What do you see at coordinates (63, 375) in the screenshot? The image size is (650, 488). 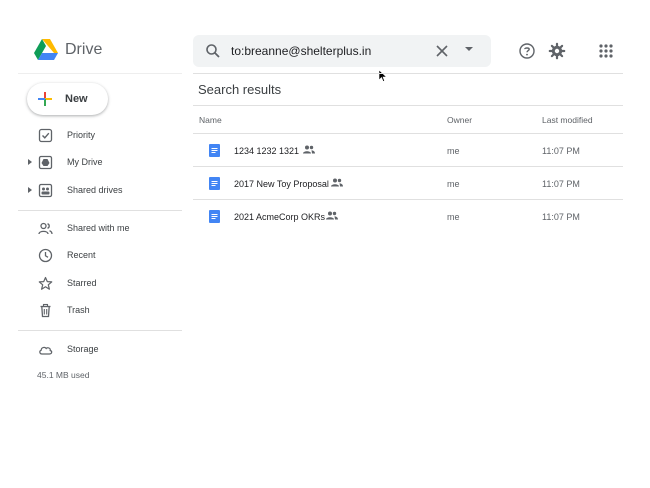 I see `storage-used-text: 45.1 MB used` at bounding box center [63, 375].